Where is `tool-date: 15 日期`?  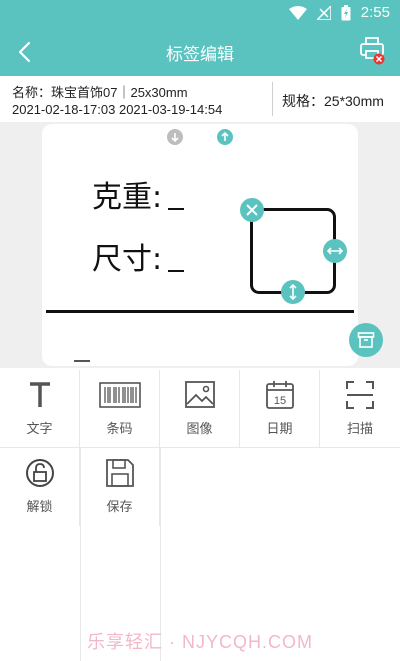 tool-date: 15 日期 is located at coordinates (280, 409).